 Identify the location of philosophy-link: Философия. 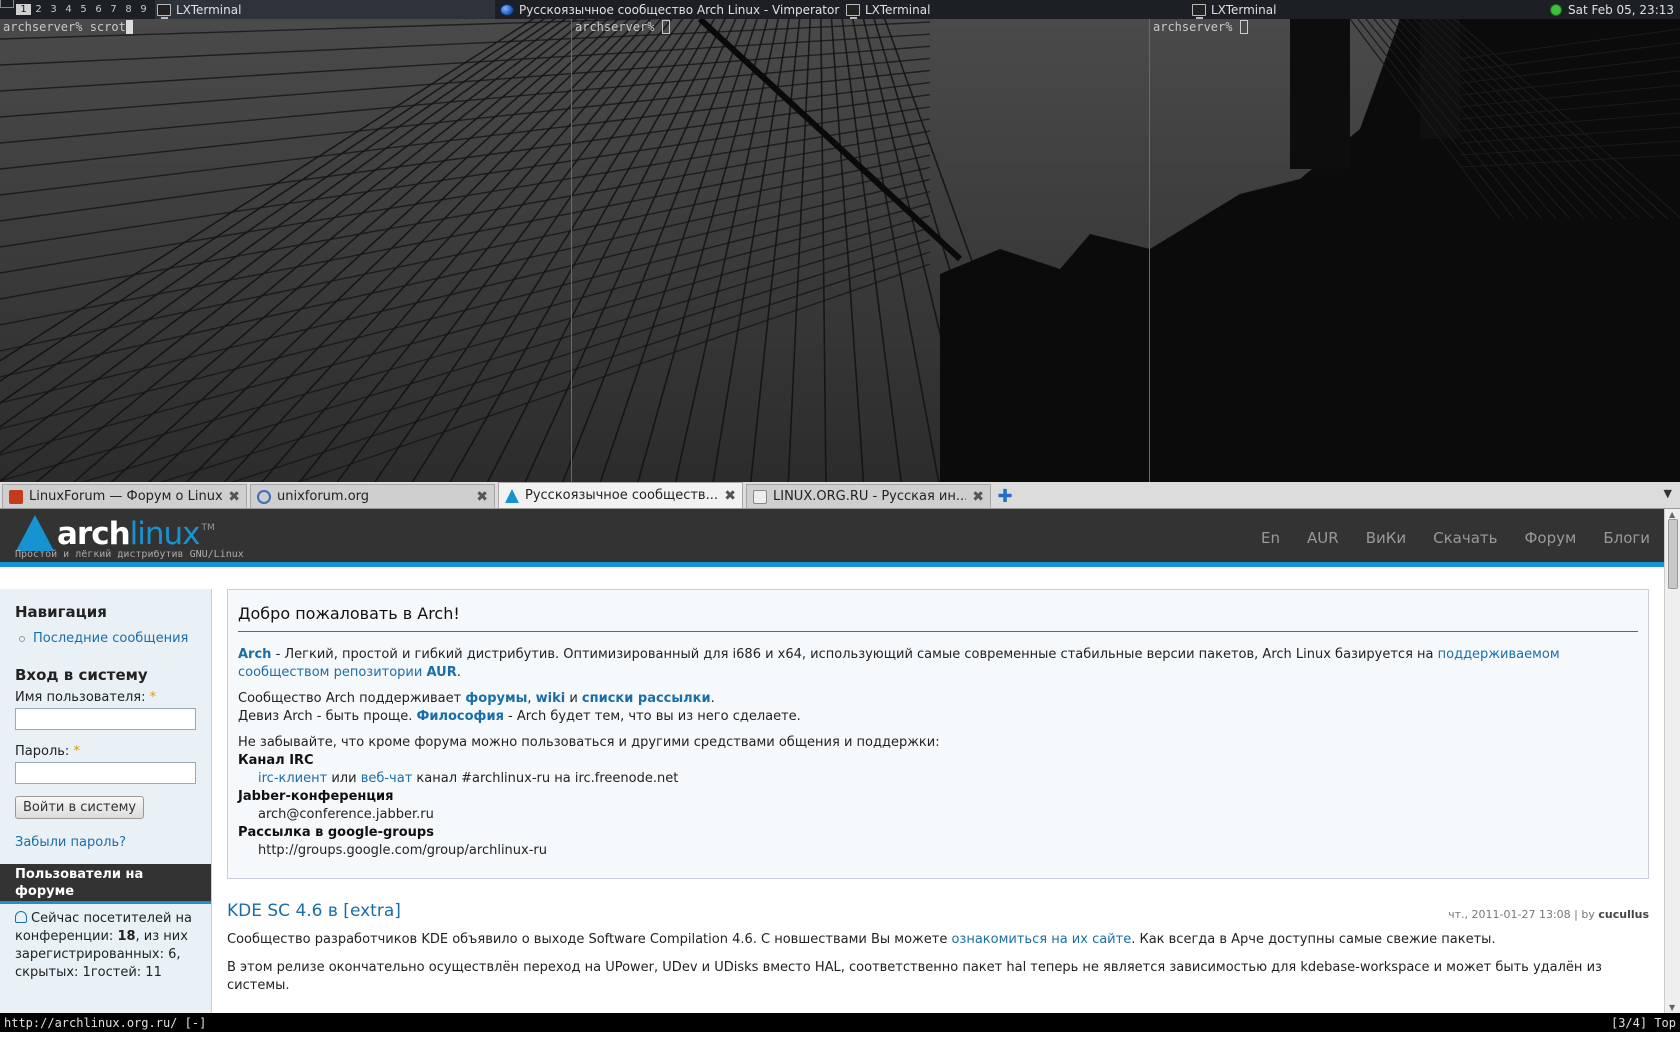
(459, 716).